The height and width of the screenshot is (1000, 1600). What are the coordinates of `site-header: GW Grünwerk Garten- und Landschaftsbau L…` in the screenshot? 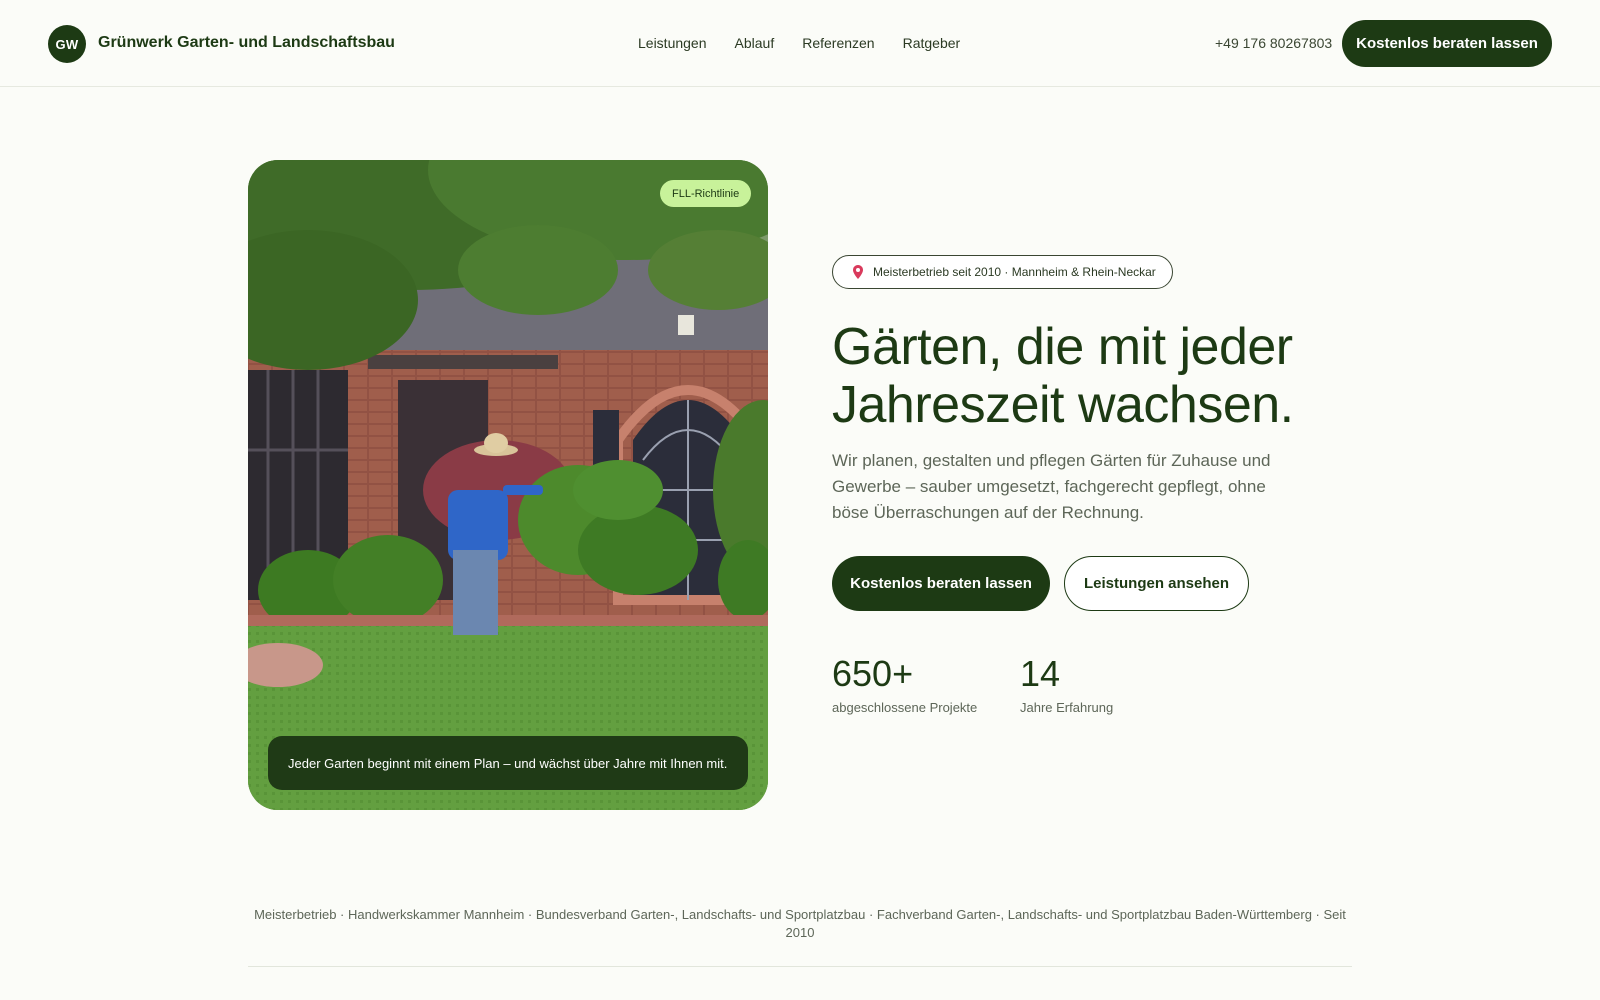 It's located at (800, 43).